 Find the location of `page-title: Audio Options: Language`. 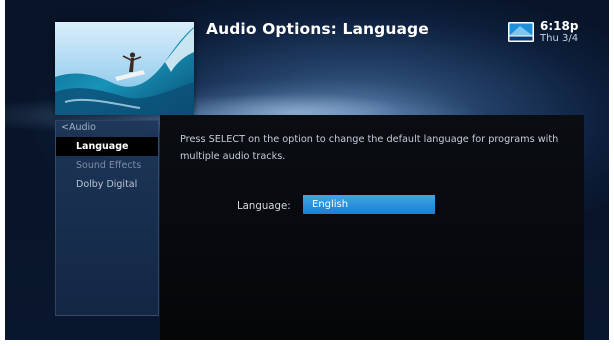

page-title: Audio Options: Language is located at coordinates (317, 29).